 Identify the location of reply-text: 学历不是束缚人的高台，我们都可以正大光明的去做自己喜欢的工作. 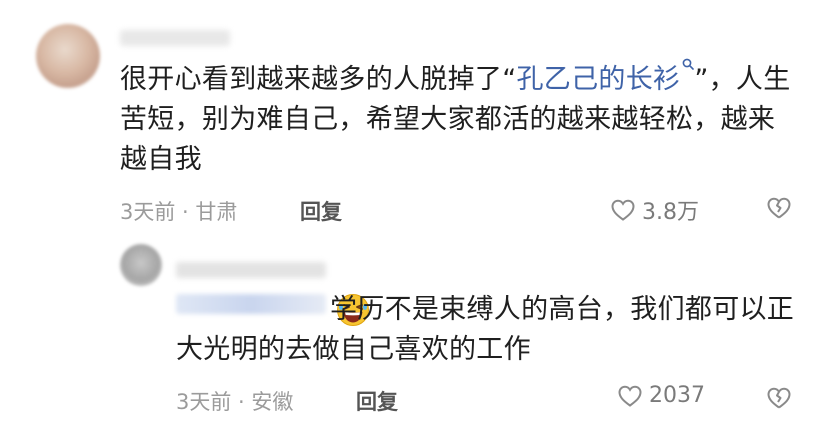
(485, 329).